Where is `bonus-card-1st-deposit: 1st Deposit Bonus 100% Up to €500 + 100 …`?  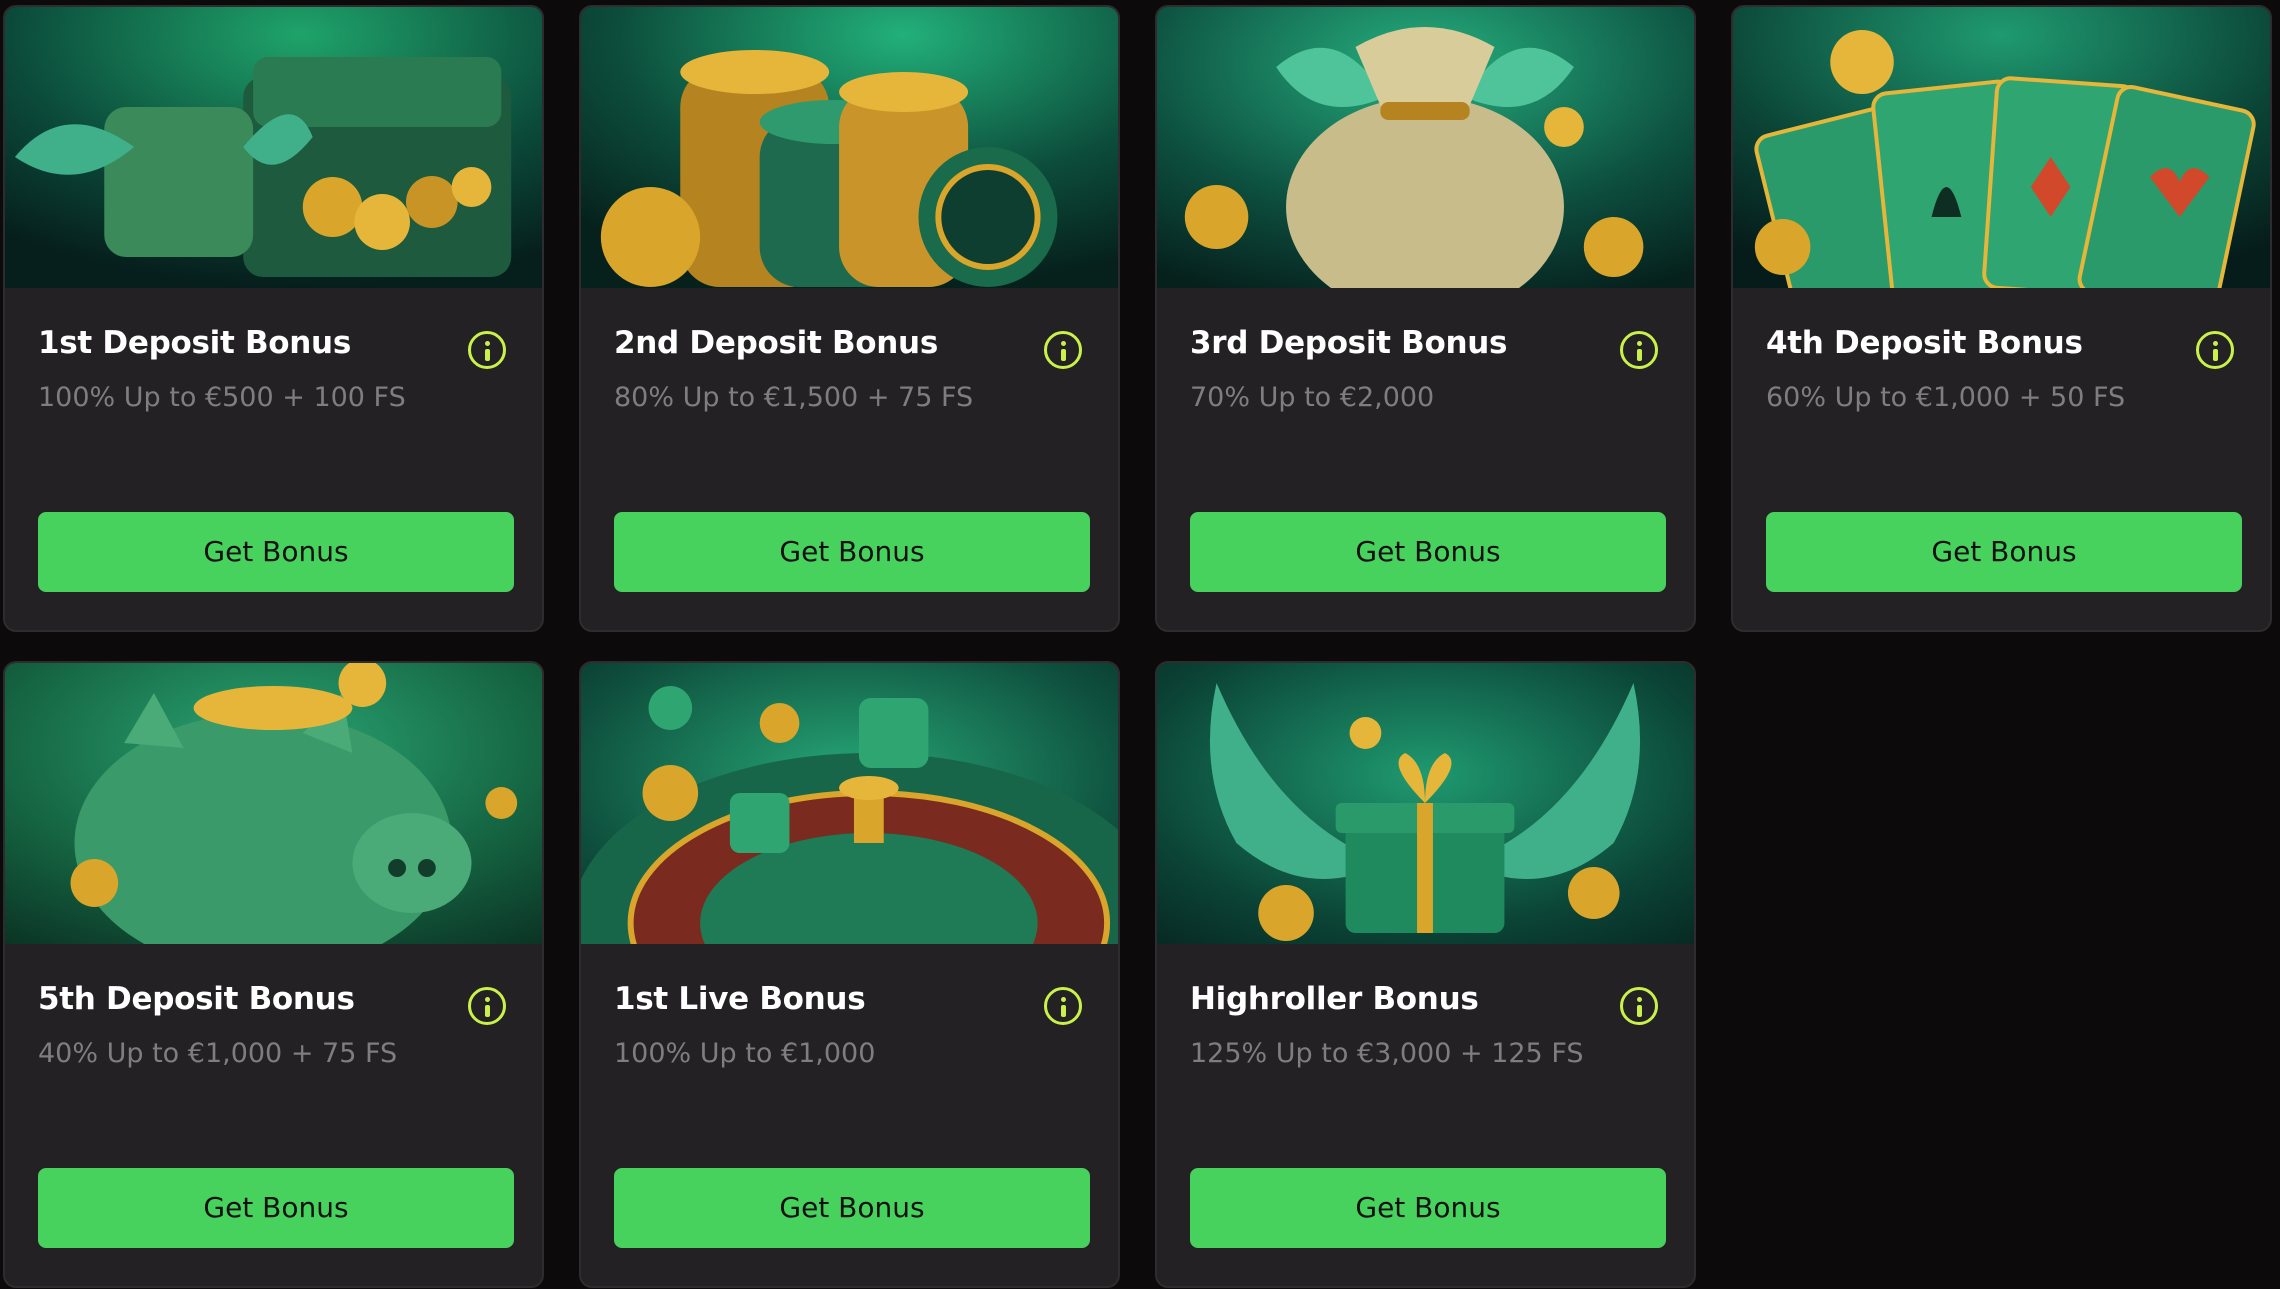 bonus-card-1st-deposit: 1st Deposit Bonus 100% Up to €500 + 100 … is located at coordinates (273, 318).